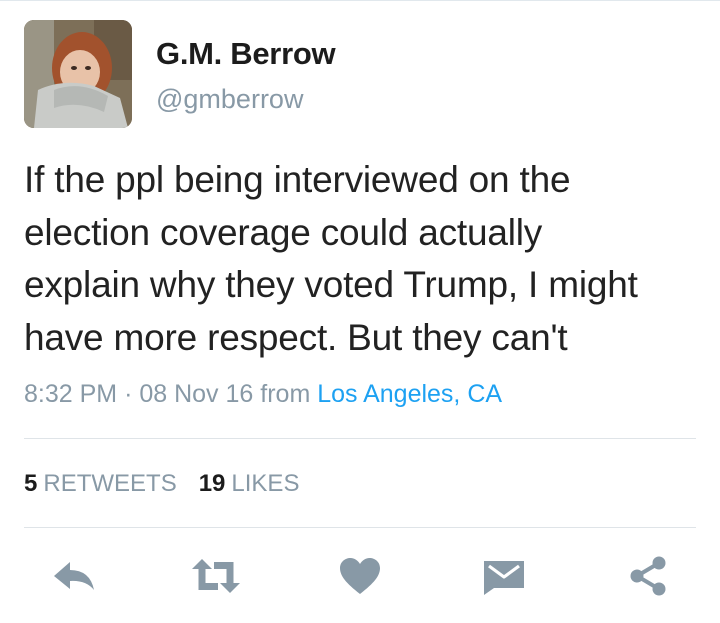 The width and height of the screenshot is (720, 623). I want to click on tweet-stats: 5 RETWEETS 19 LIKES, so click(161, 484).